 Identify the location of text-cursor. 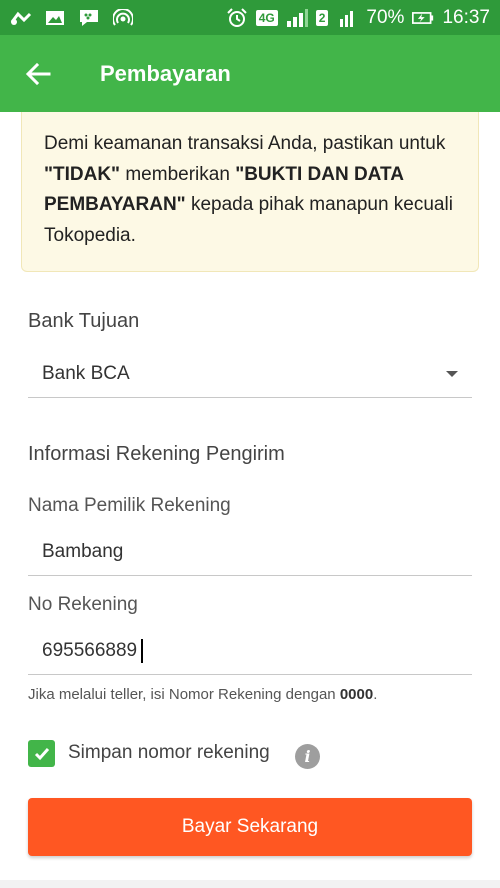
(142, 651).